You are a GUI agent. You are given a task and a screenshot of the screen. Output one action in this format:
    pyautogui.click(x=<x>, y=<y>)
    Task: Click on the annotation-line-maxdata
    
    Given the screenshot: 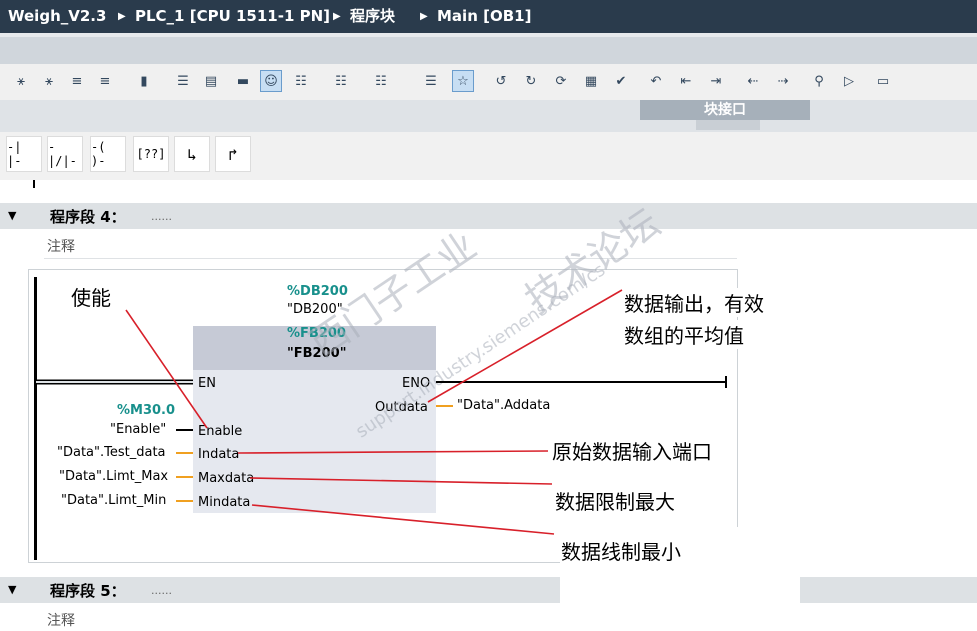 What is the action you would take?
    pyautogui.click(x=401, y=481)
    